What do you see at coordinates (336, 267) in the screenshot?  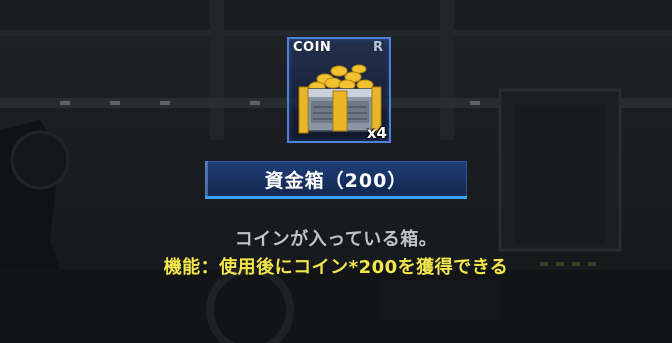 I see `item-function: 機能：使用後にコイン*200を獲得できる` at bounding box center [336, 267].